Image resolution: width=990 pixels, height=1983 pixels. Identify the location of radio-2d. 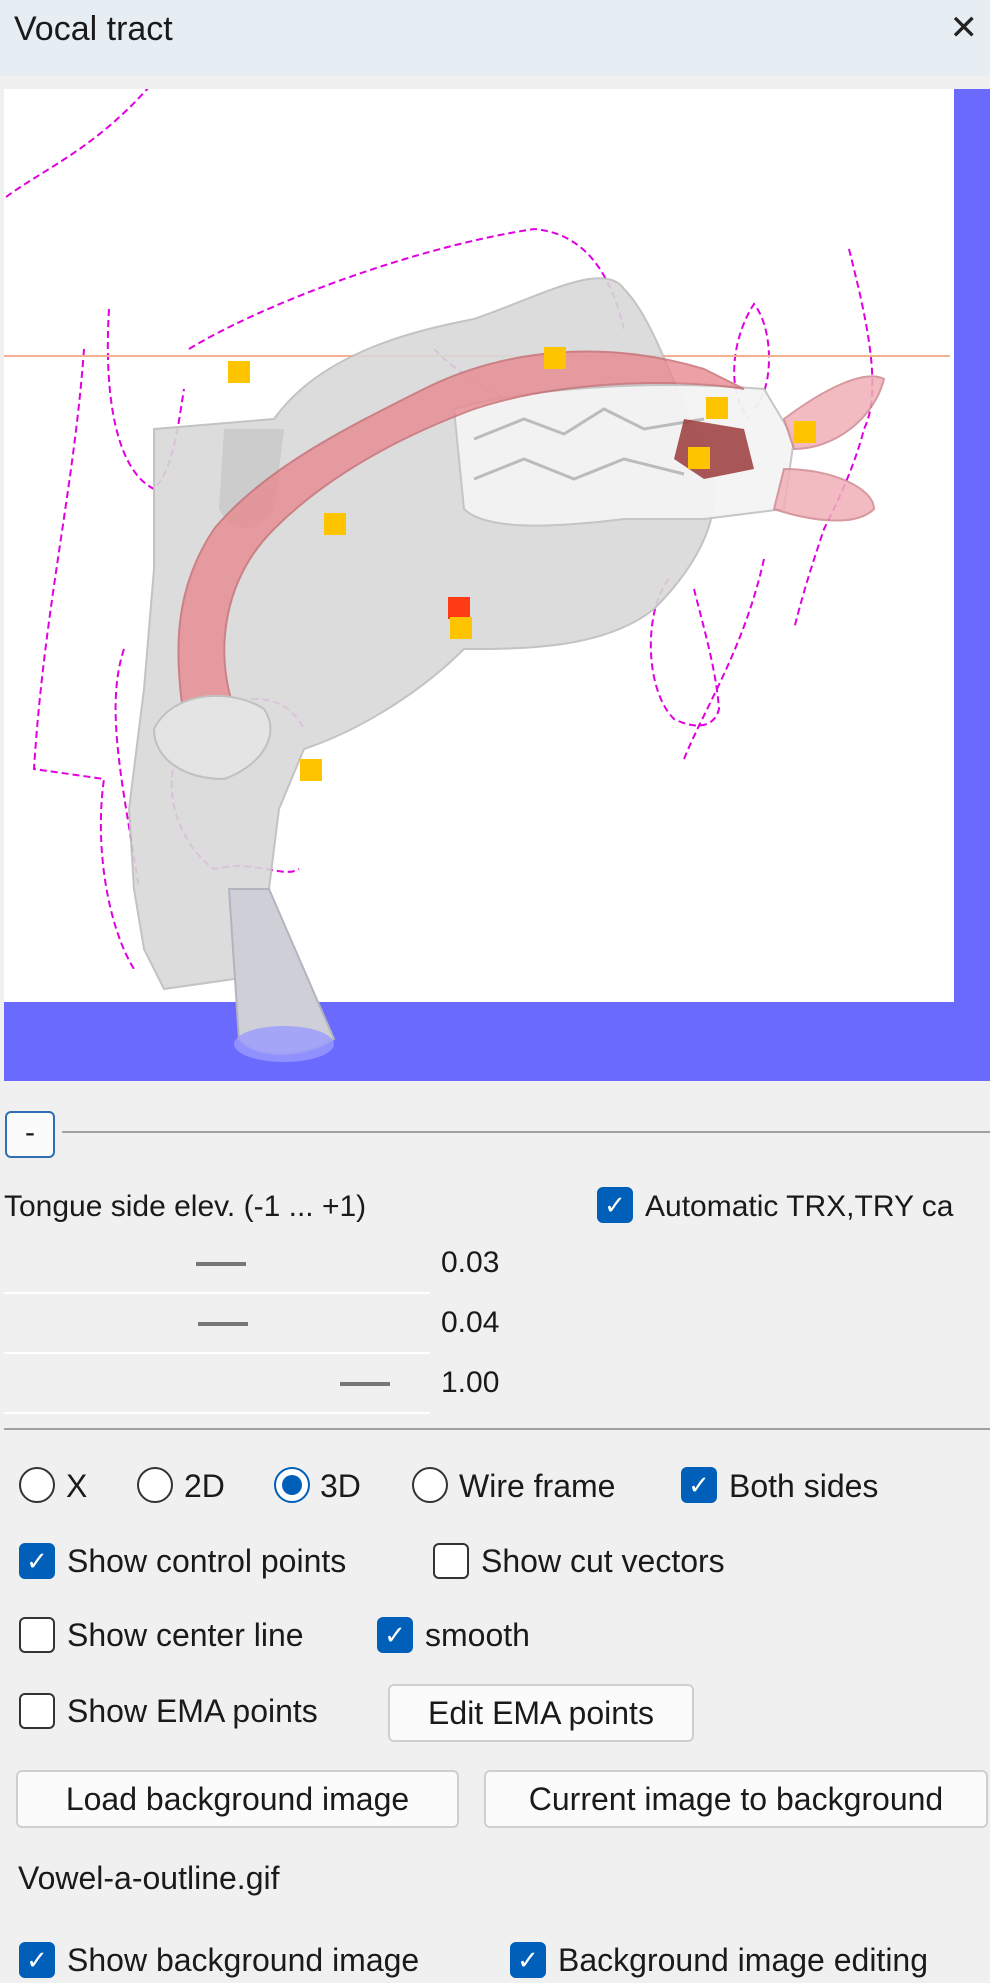
(155, 1485).